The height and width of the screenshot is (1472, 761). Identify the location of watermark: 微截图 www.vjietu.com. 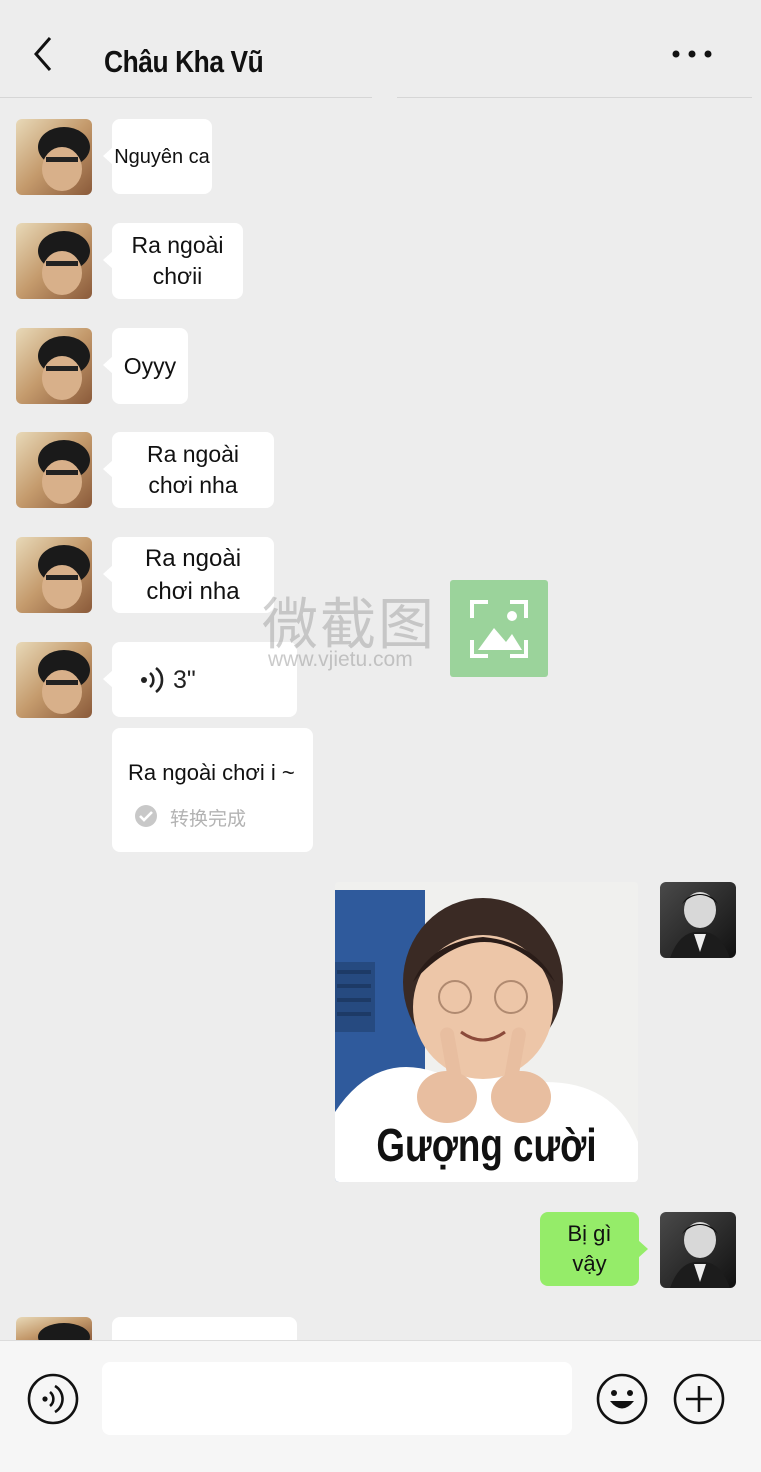
(407, 630).